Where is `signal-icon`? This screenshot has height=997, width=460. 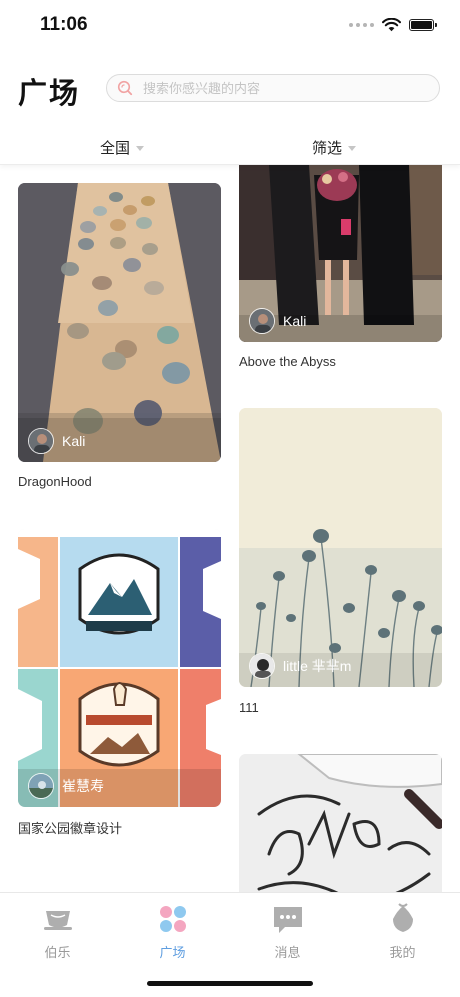 signal-icon is located at coordinates (361, 25).